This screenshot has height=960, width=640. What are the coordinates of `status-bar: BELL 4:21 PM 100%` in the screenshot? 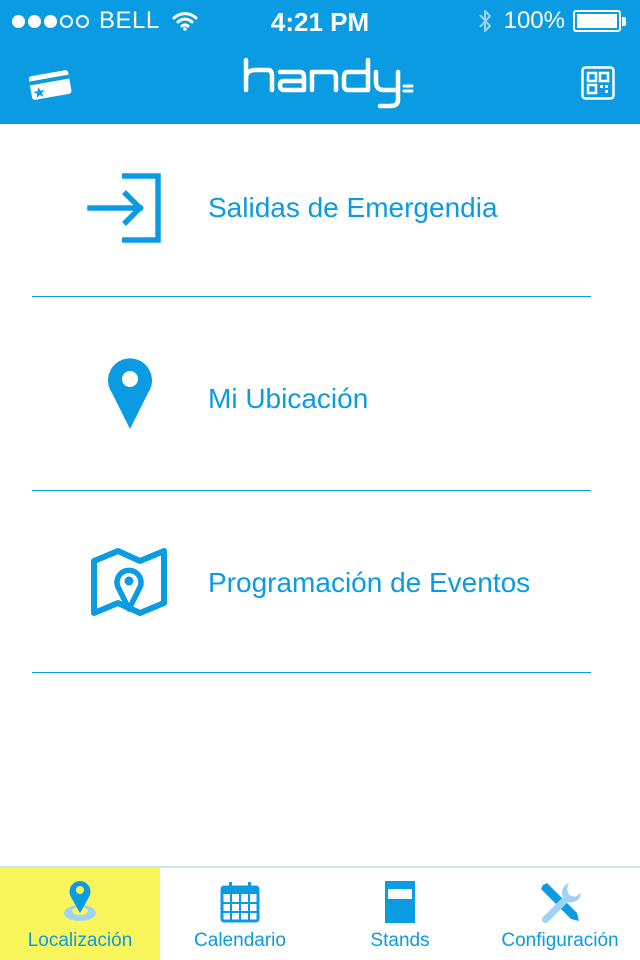 It's located at (320, 20).